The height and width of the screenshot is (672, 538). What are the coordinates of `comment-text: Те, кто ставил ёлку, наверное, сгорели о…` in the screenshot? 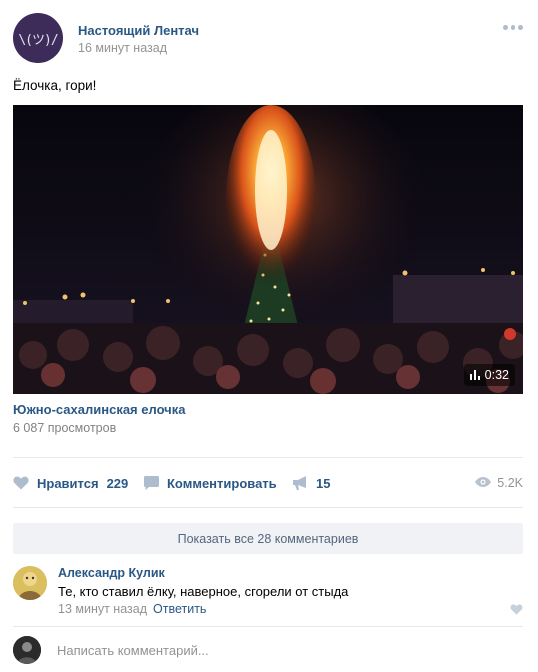 It's located at (203, 591).